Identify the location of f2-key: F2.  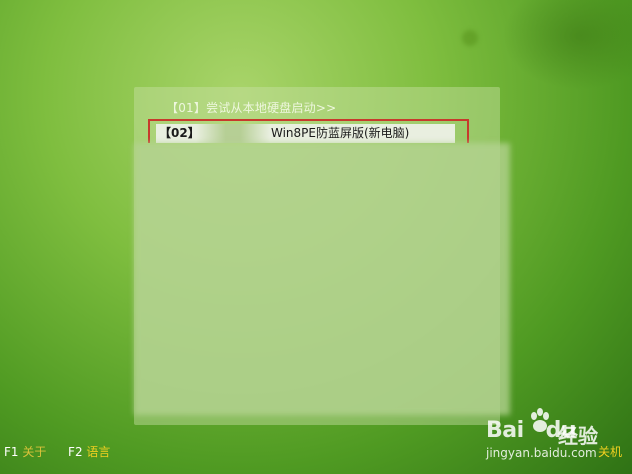
(75, 452).